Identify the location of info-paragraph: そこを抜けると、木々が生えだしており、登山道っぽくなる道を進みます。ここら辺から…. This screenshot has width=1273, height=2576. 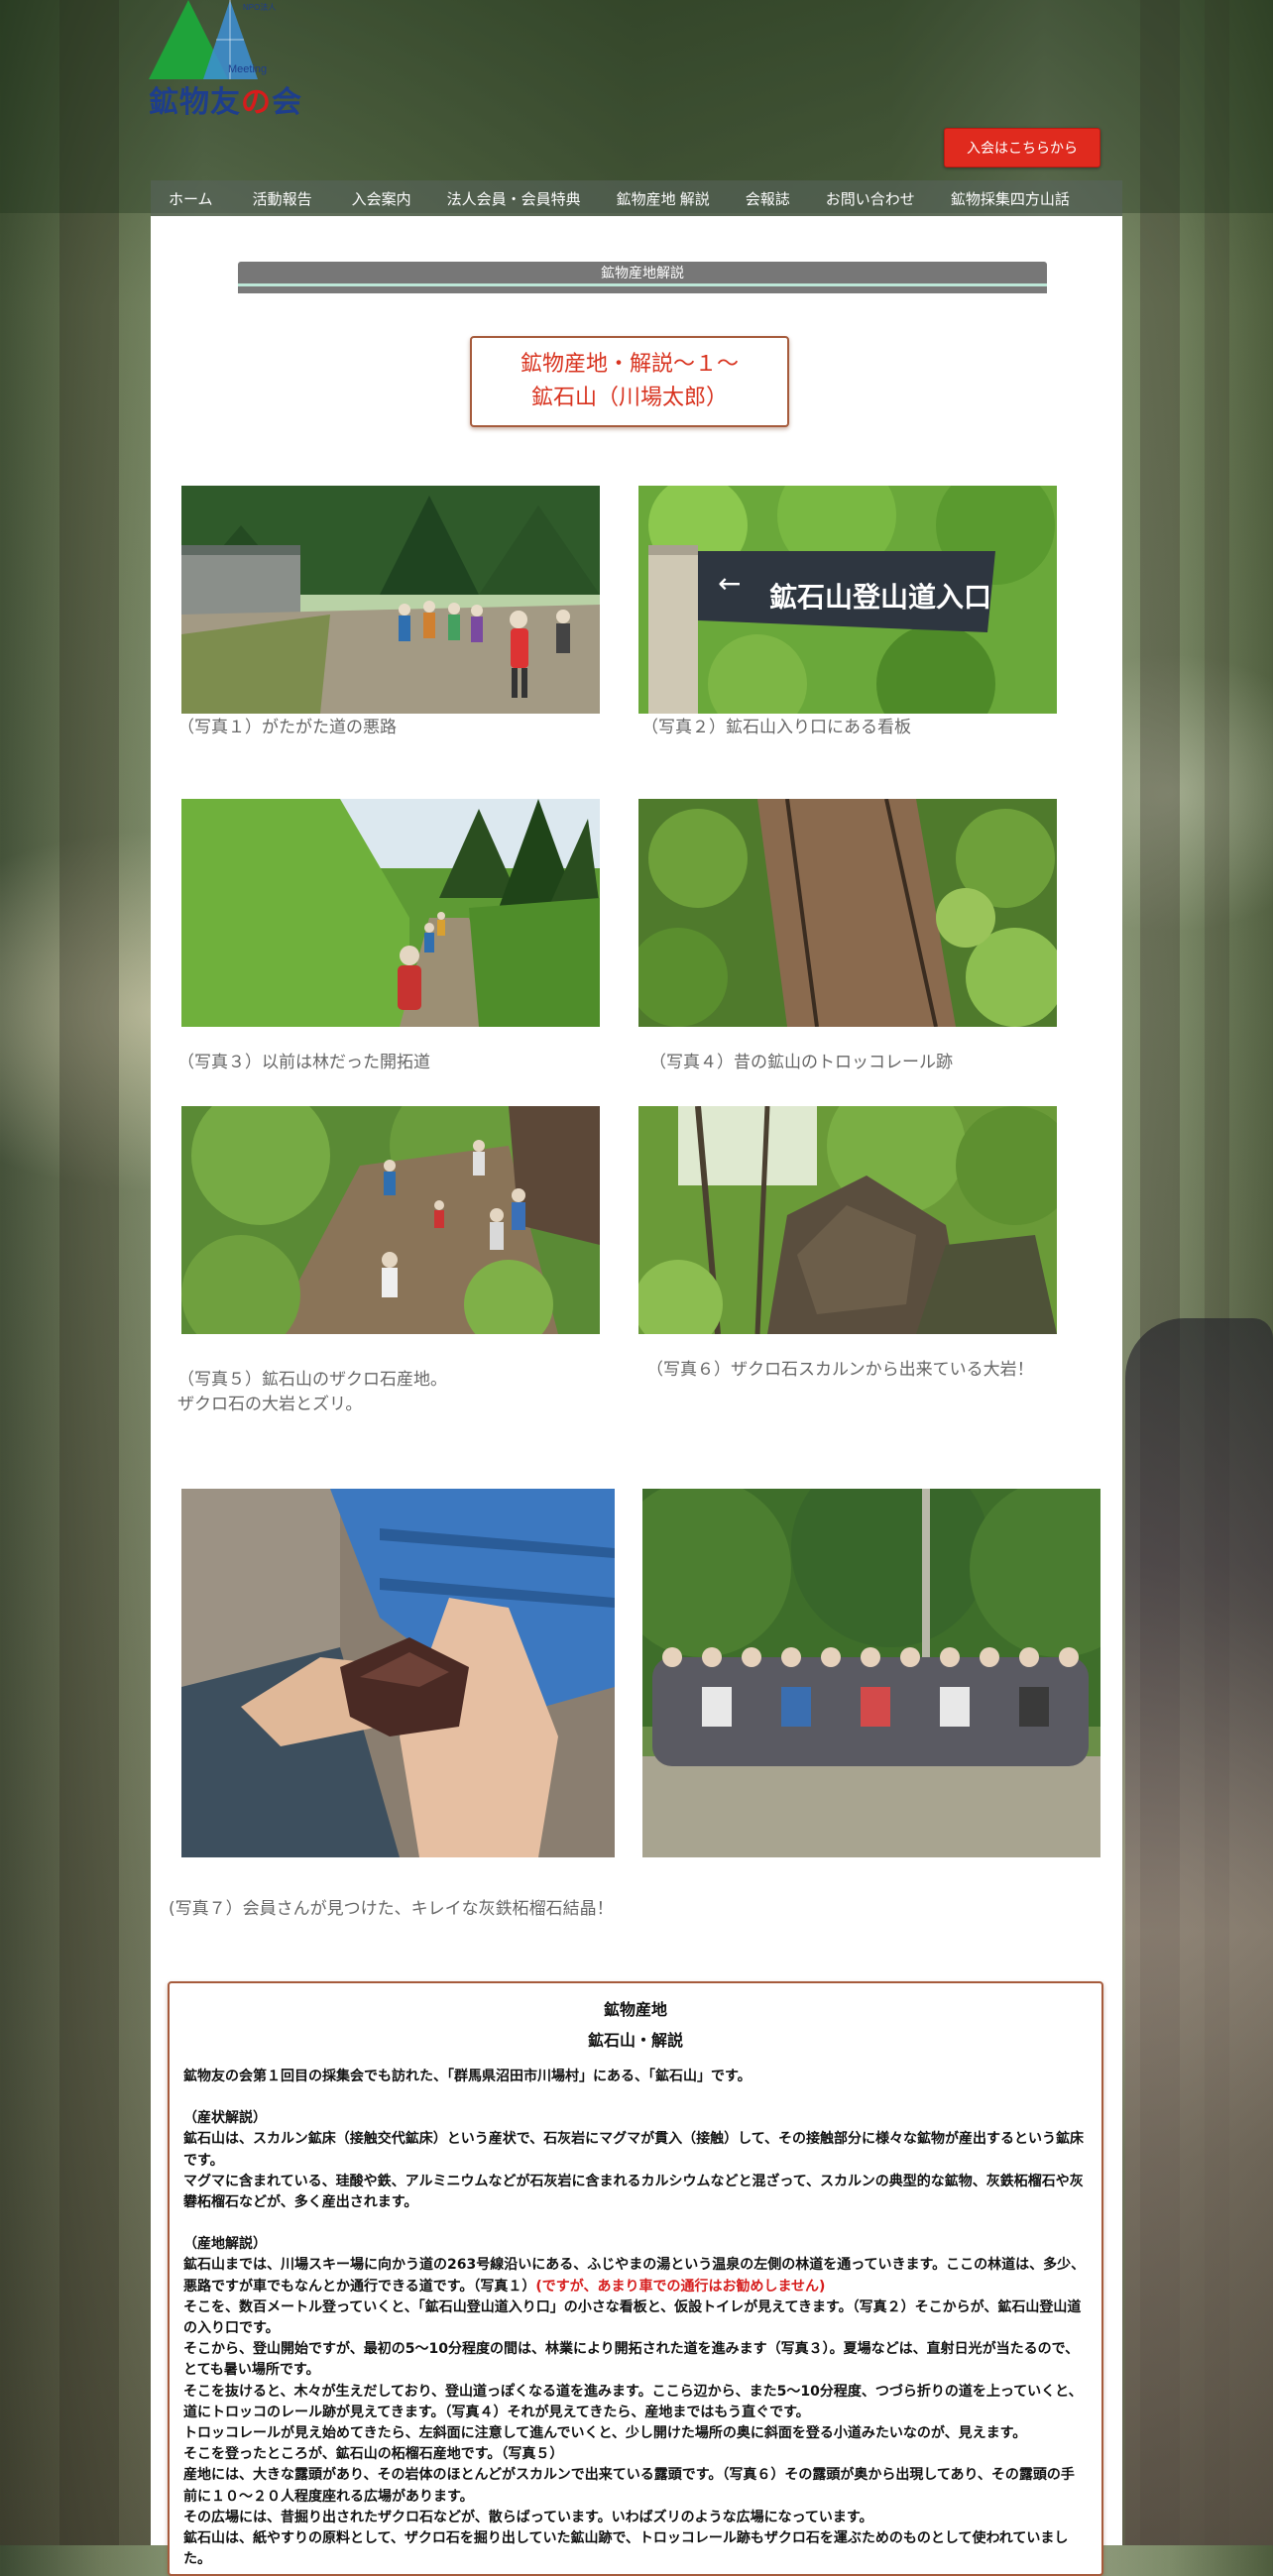
(633, 2401).